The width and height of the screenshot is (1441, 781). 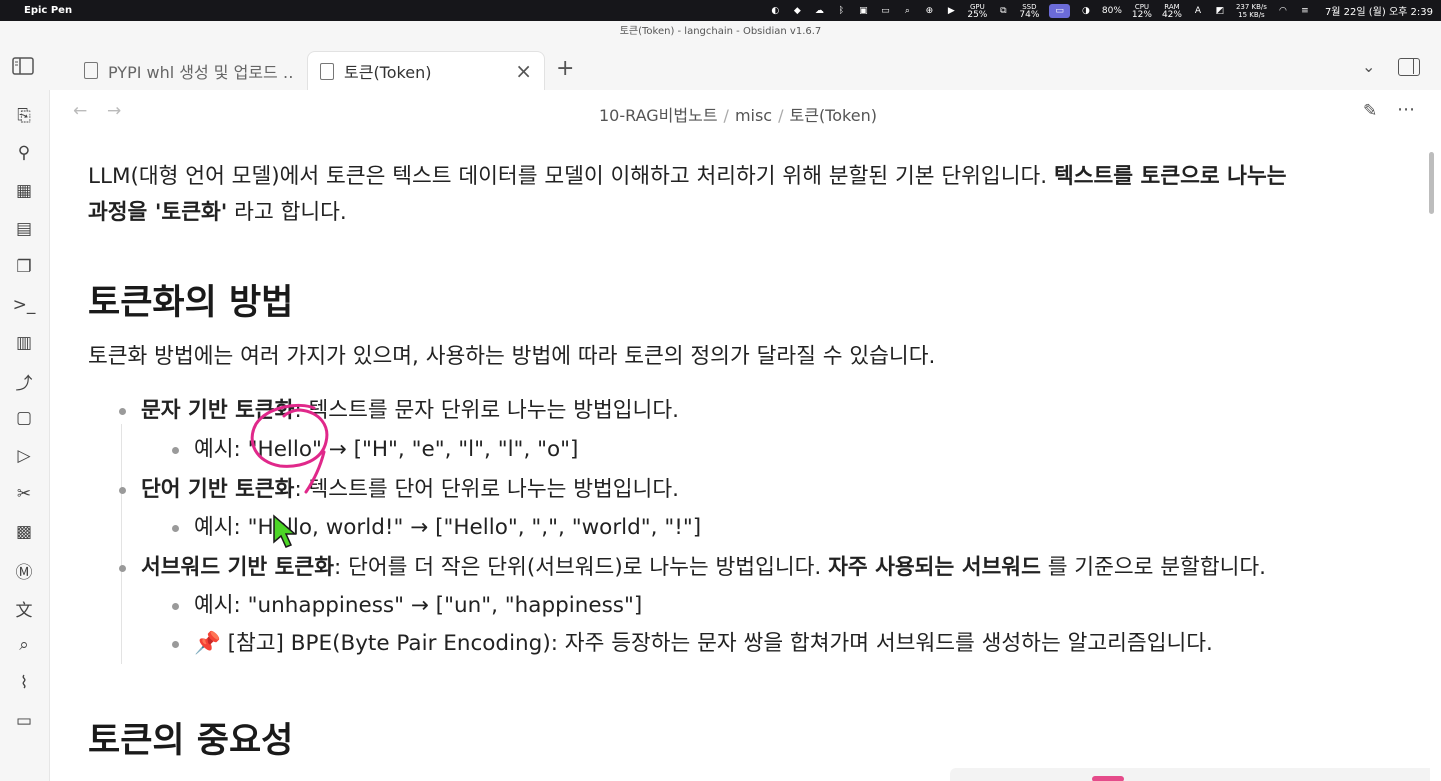 I want to click on list-item: 문자 기반 토큰화: 텍스트를 문자 단위로 나누는 방법입니다., so click(x=399, y=411).